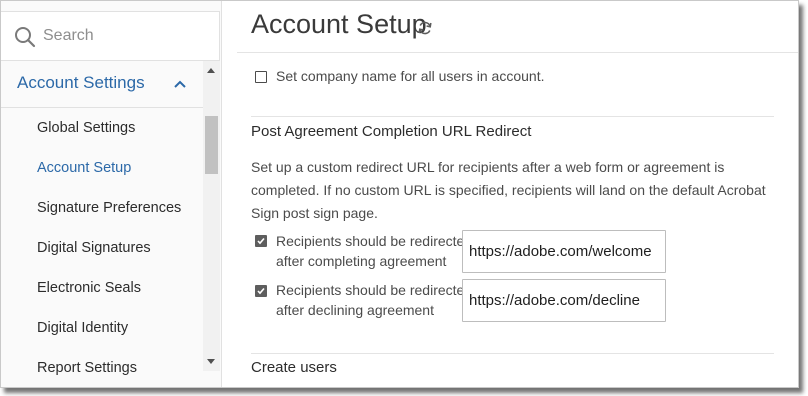 The height and width of the screenshot is (396, 808). What do you see at coordinates (84, 168) in the screenshot?
I see `sidebar-item-account-setup: Account Setup` at bounding box center [84, 168].